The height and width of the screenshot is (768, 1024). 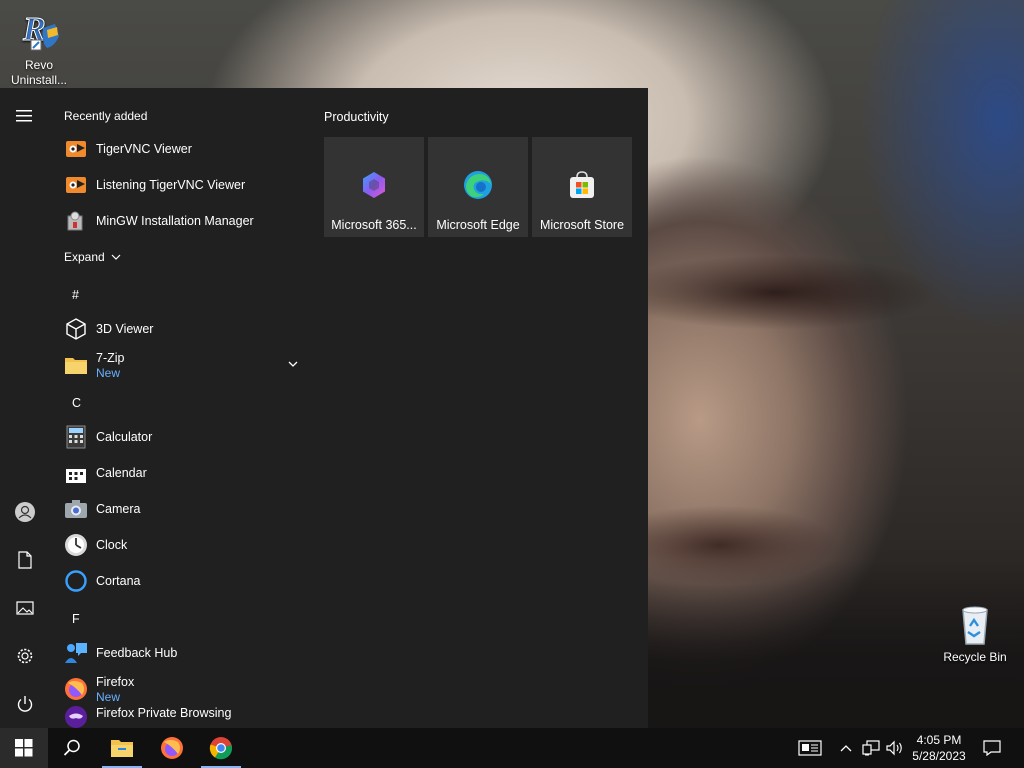 I want to click on letter-header-c: C, so click(x=76, y=403).